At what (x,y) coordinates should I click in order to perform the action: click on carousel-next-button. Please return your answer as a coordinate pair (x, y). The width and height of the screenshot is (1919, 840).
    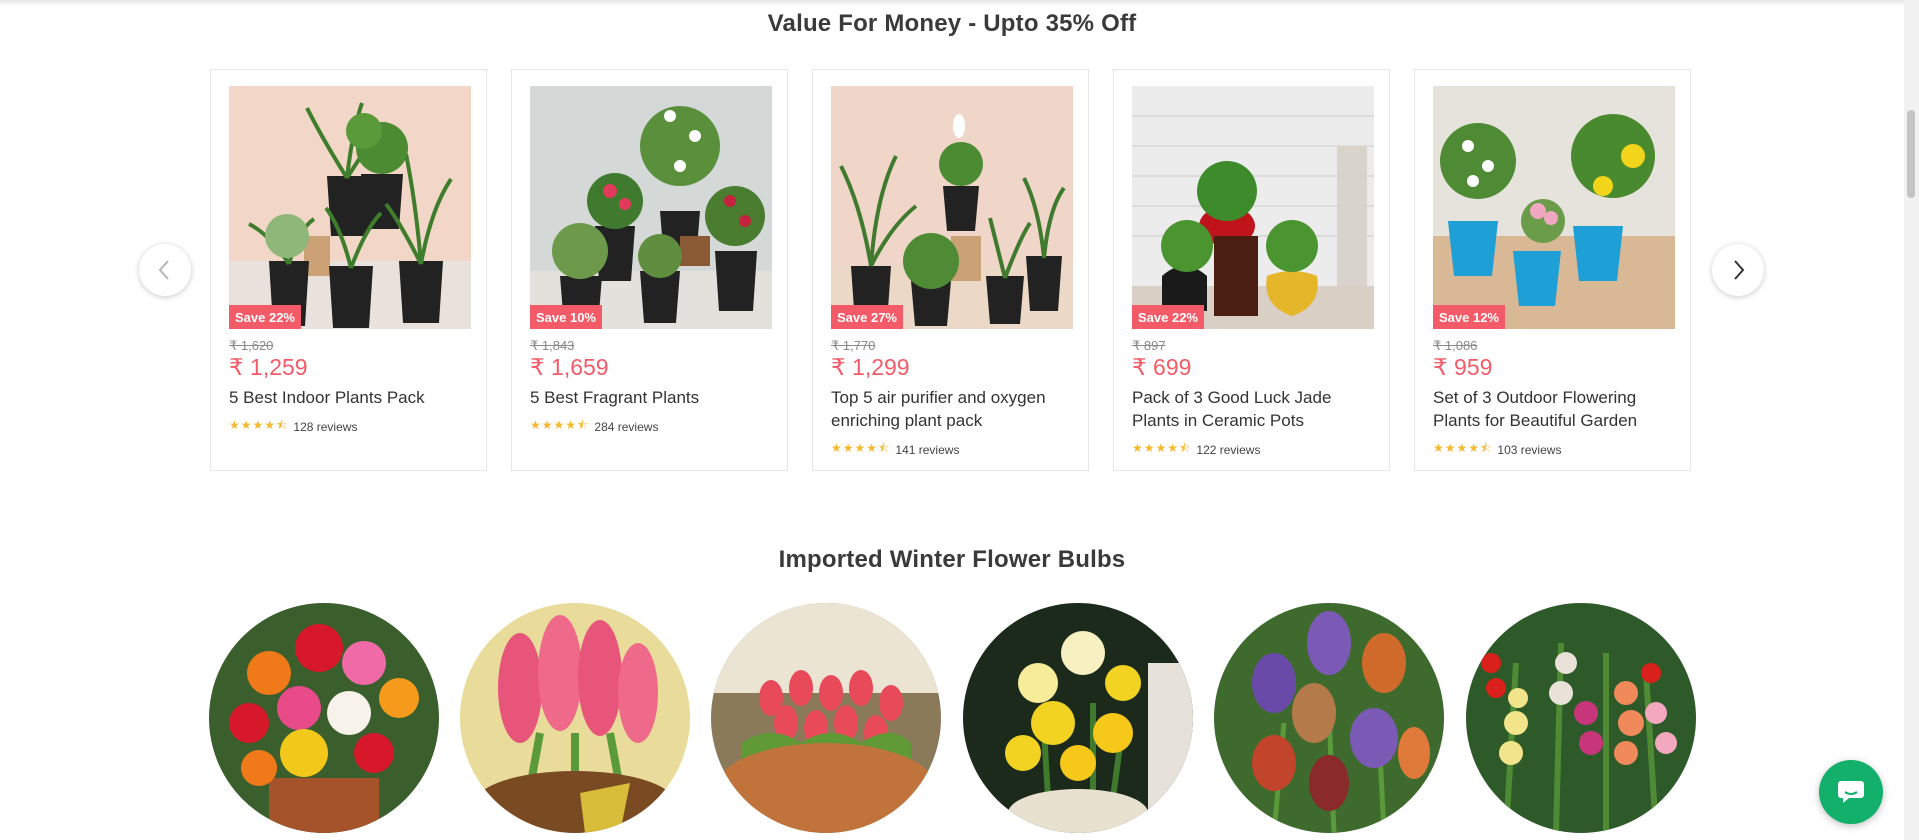
    Looking at the image, I should click on (1738, 270).